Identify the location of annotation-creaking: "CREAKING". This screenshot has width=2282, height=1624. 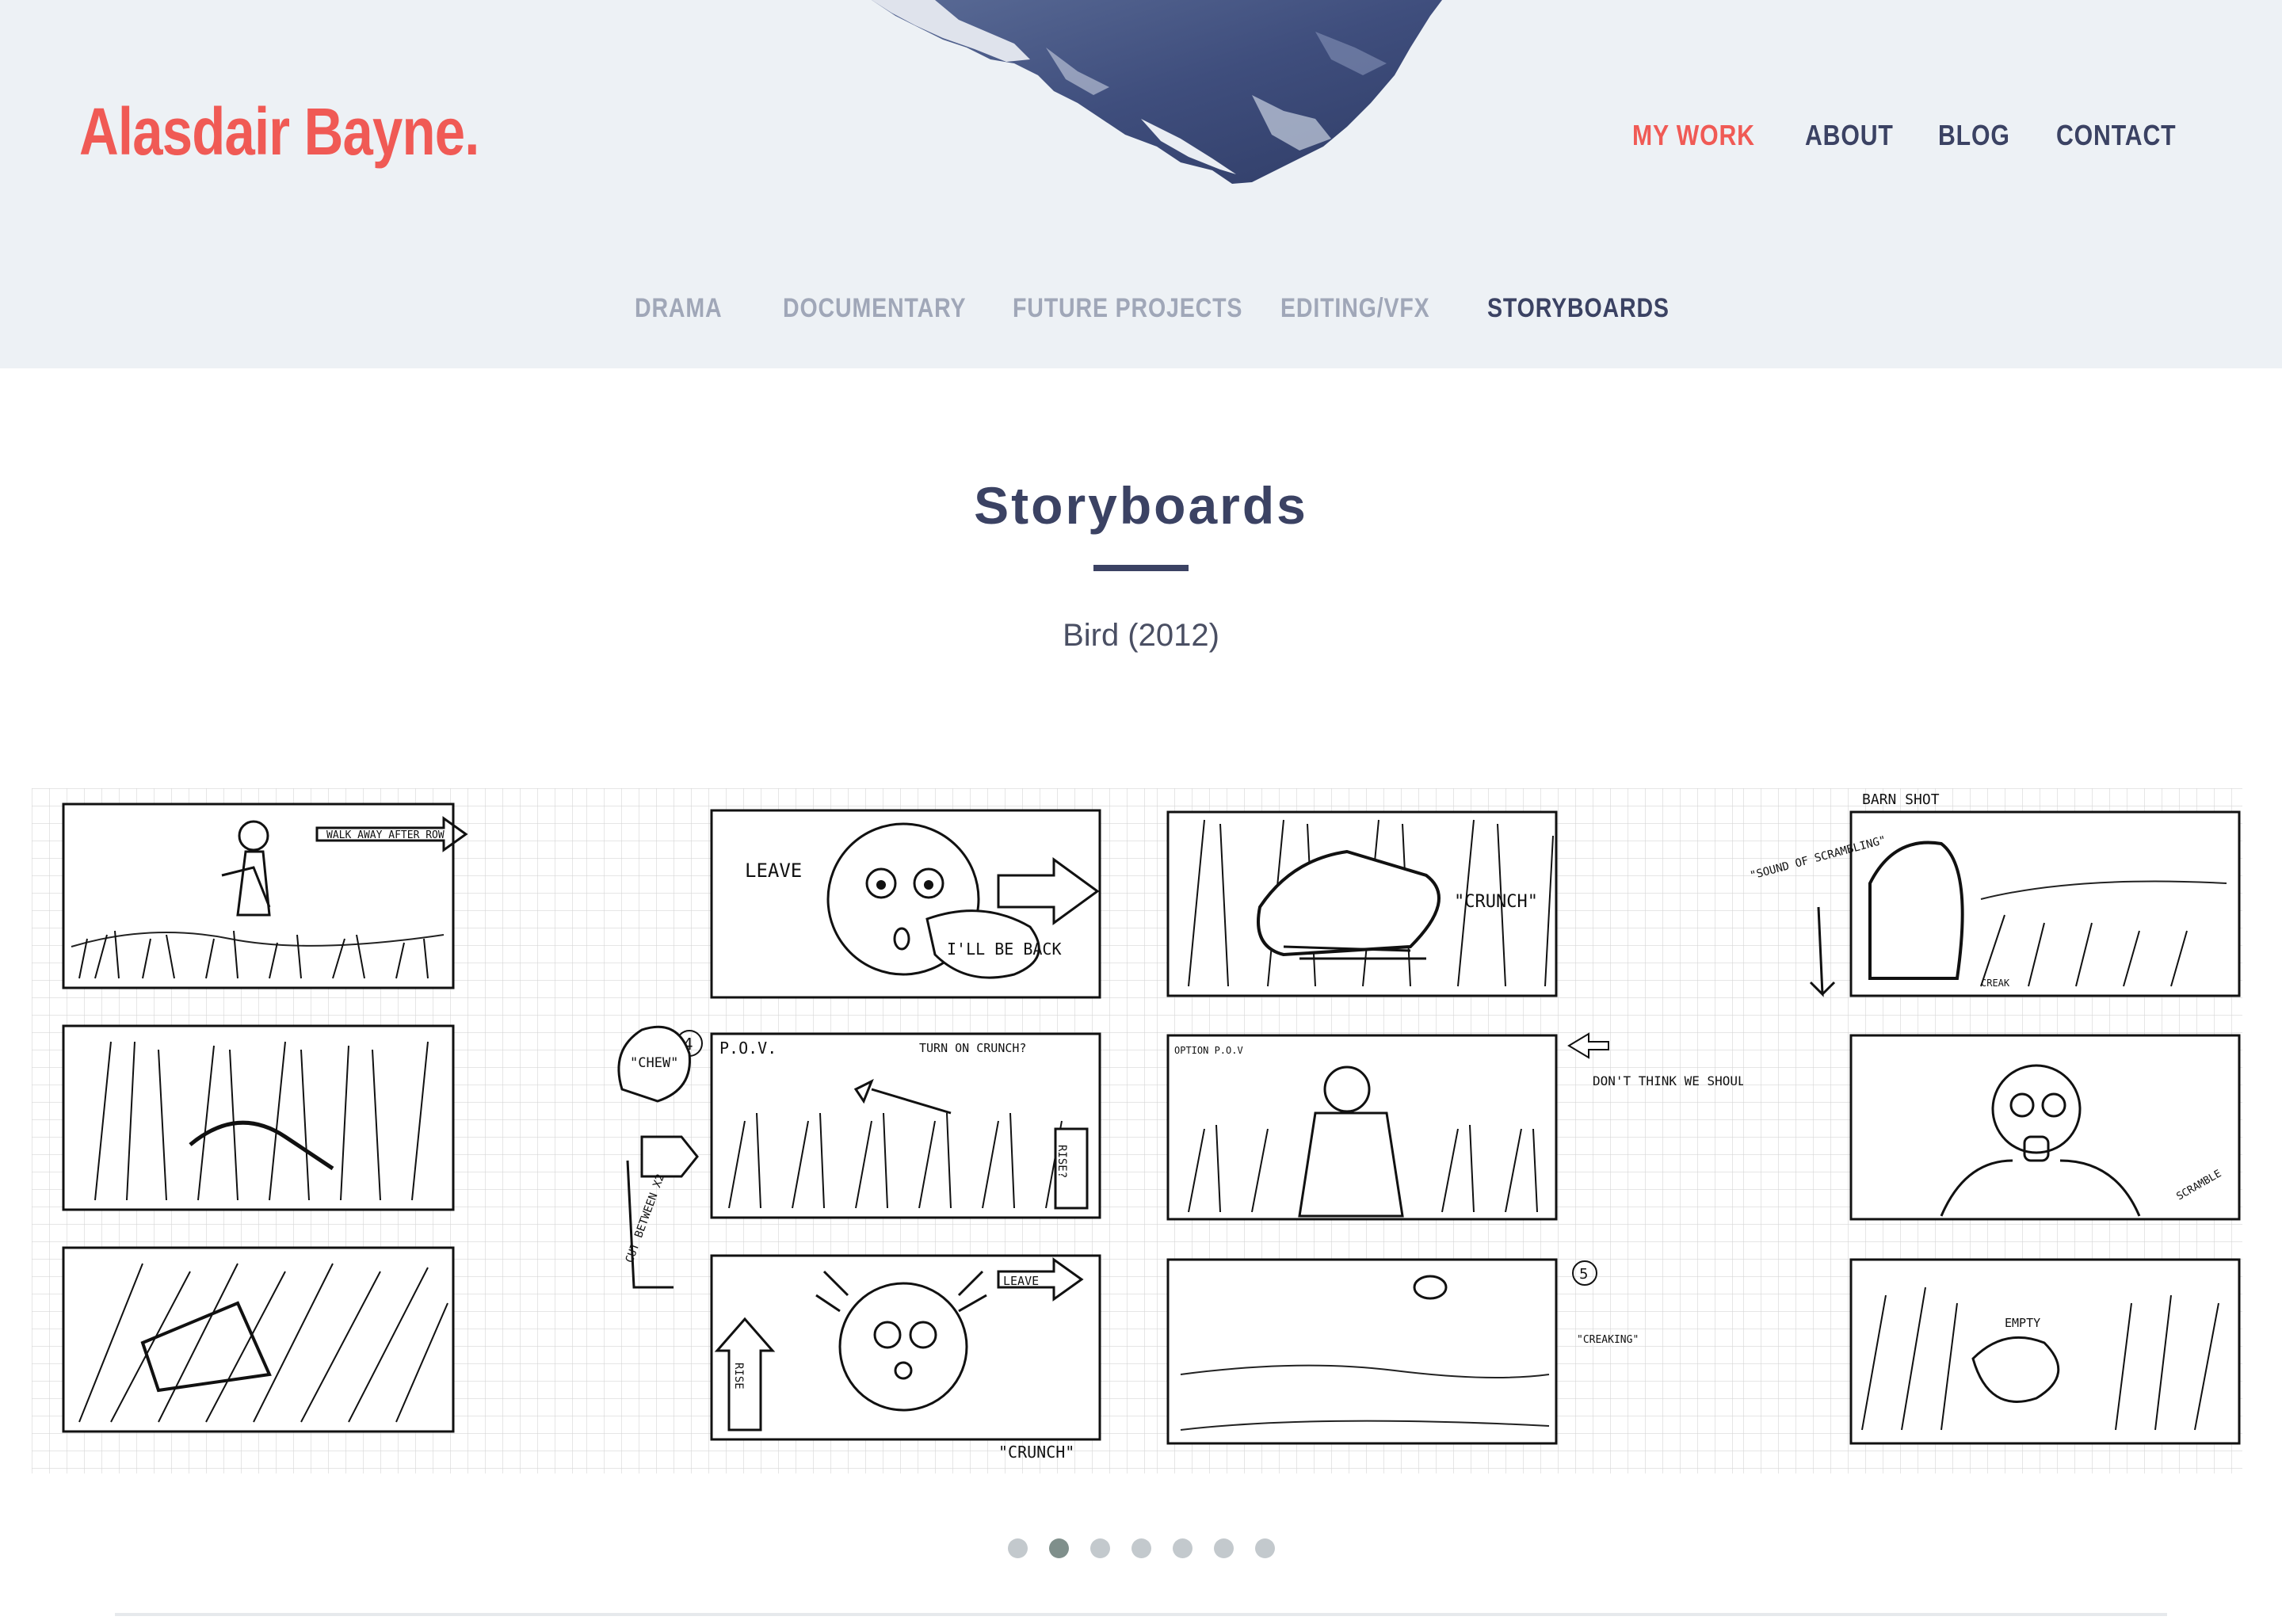
(1608, 1340).